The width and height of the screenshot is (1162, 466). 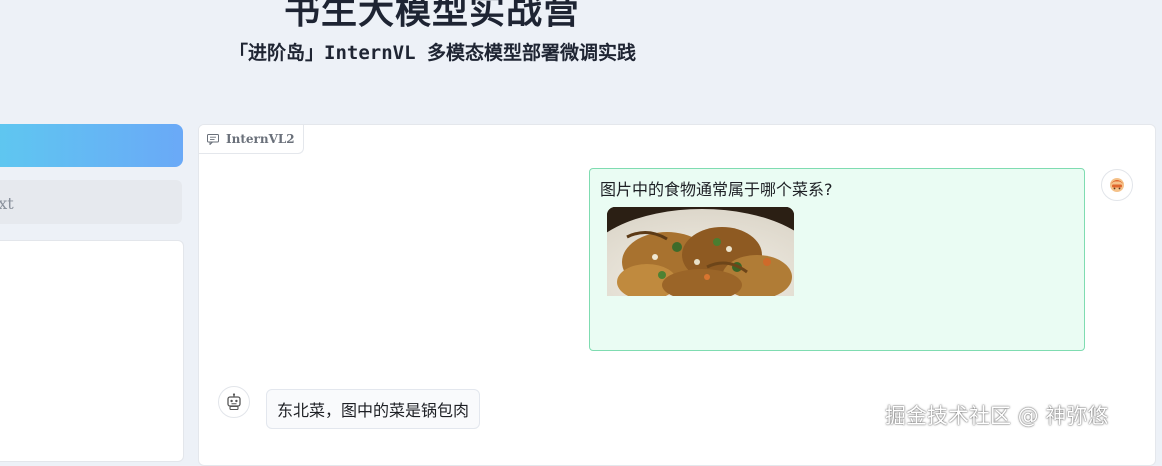 I want to click on food-photo, so click(x=700, y=251).